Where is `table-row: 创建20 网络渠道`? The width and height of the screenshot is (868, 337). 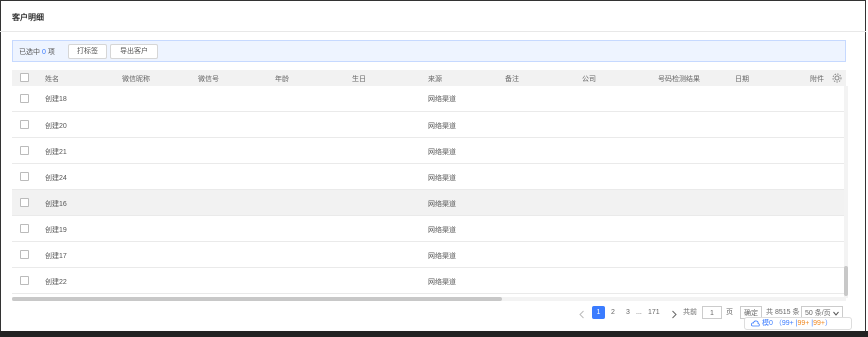
table-row: 创建20 网络渠道 is located at coordinates (429, 125).